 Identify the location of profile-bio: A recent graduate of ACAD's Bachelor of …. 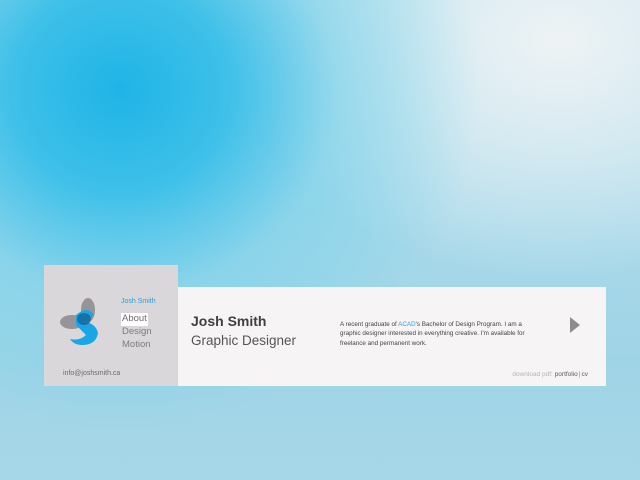
(440, 334).